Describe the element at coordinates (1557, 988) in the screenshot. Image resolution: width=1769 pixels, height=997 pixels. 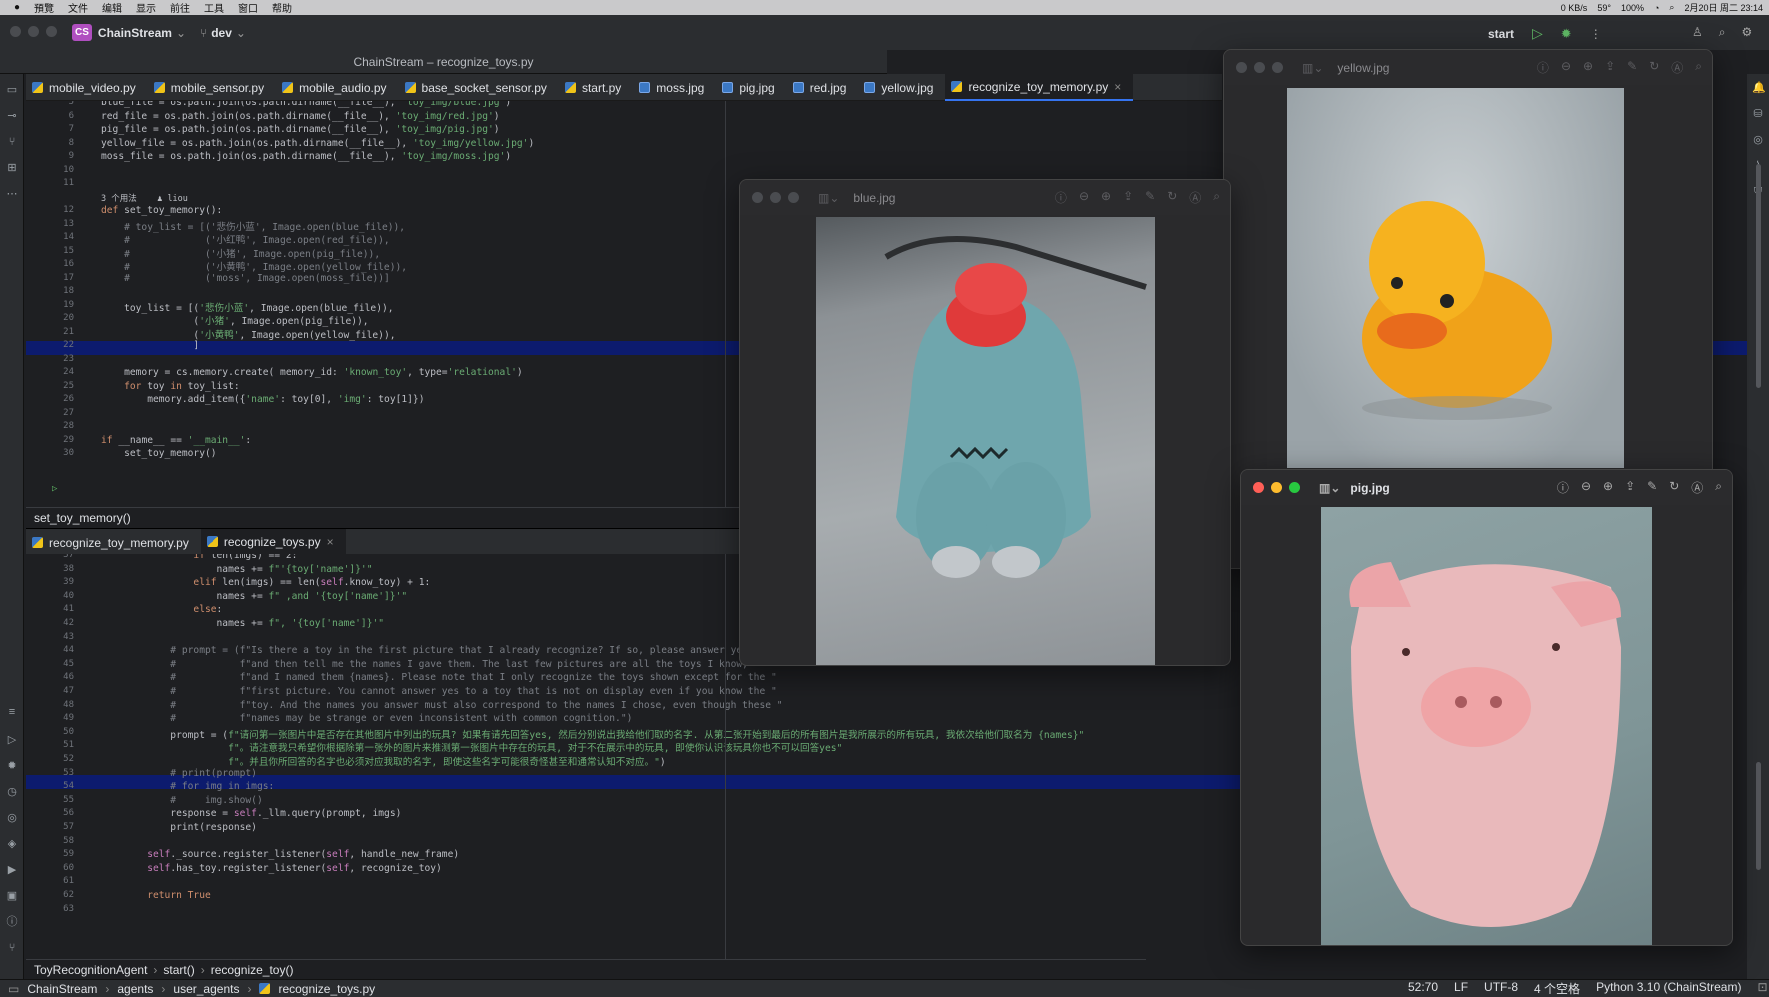
I see `indent-setting: 4 个空格` at that location.